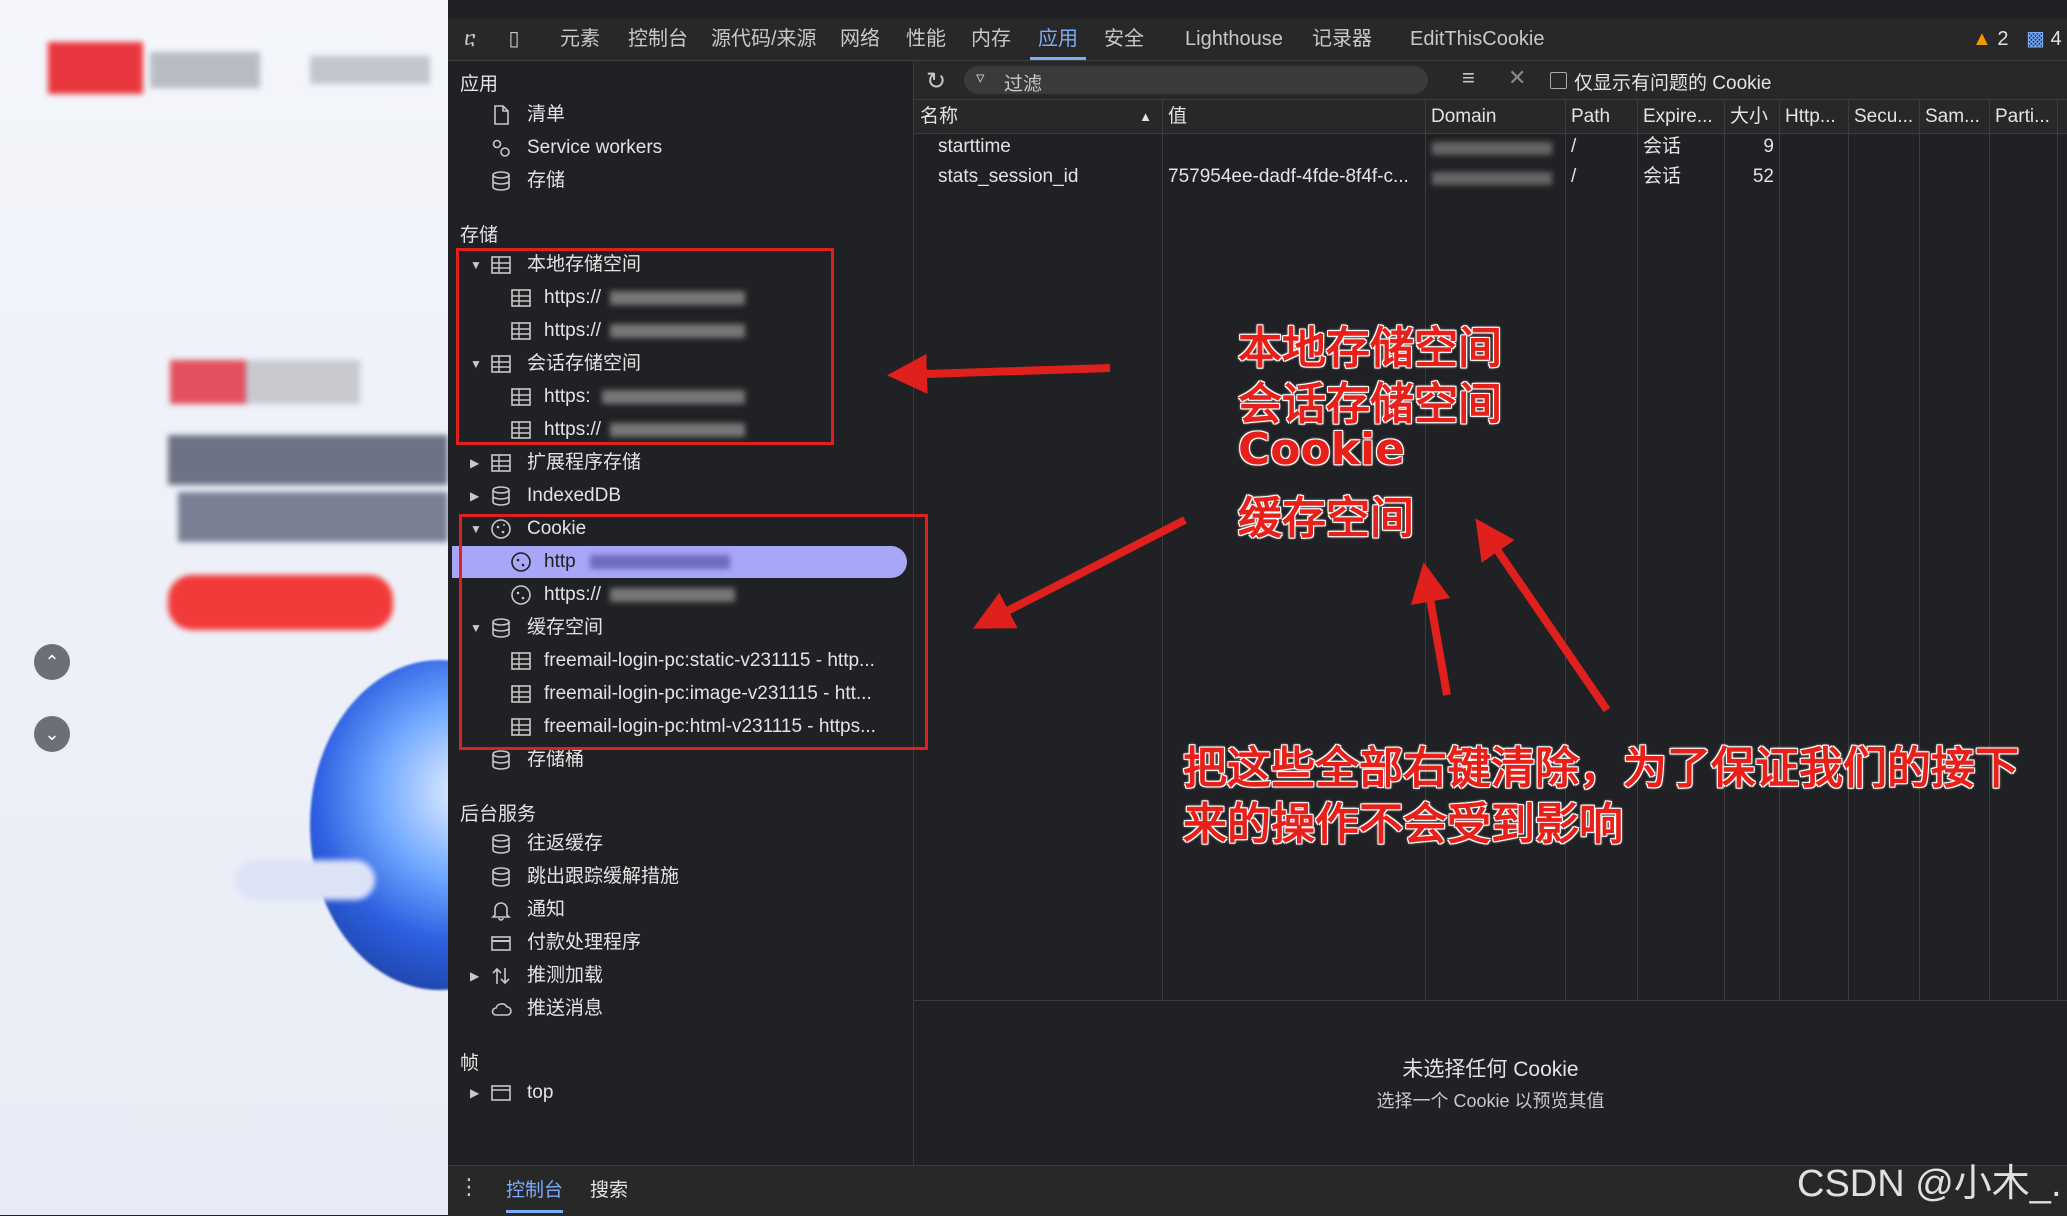 This screenshot has width=2067, height=1216. What do you see at coordinates (1929, 1184) in the screenshot?
I see `watermark: CSDN @小木_.` at bounding box center [1929, 1184].